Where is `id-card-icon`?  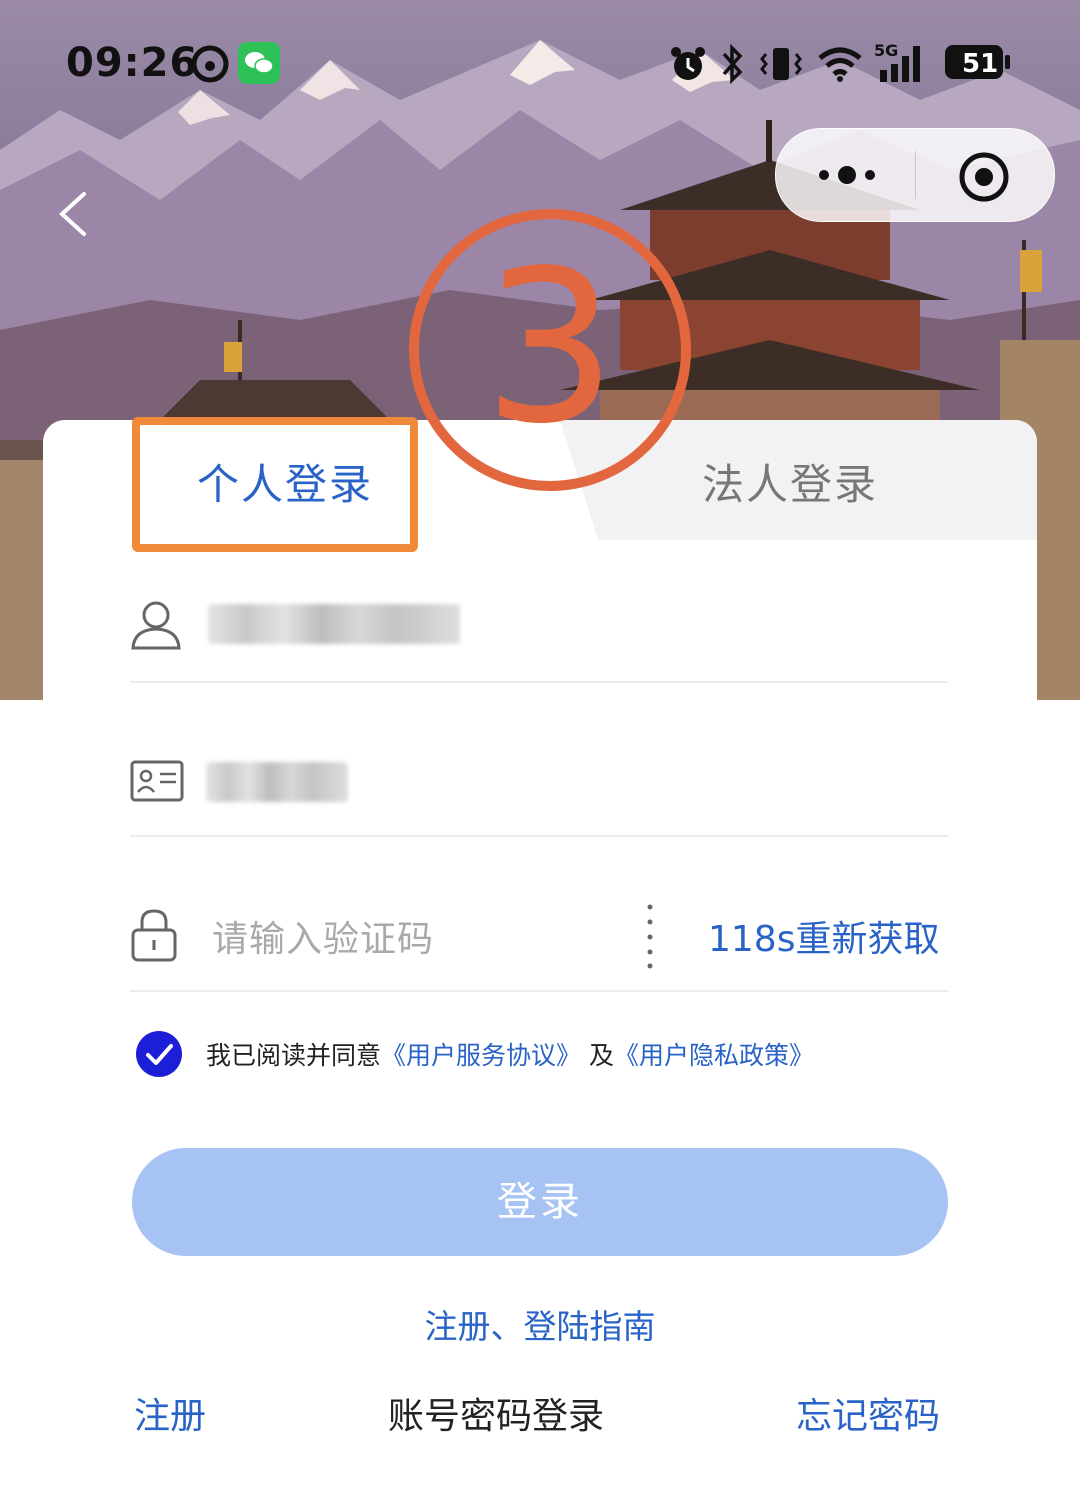
id-card-icon is located at coordinates (157, 783).